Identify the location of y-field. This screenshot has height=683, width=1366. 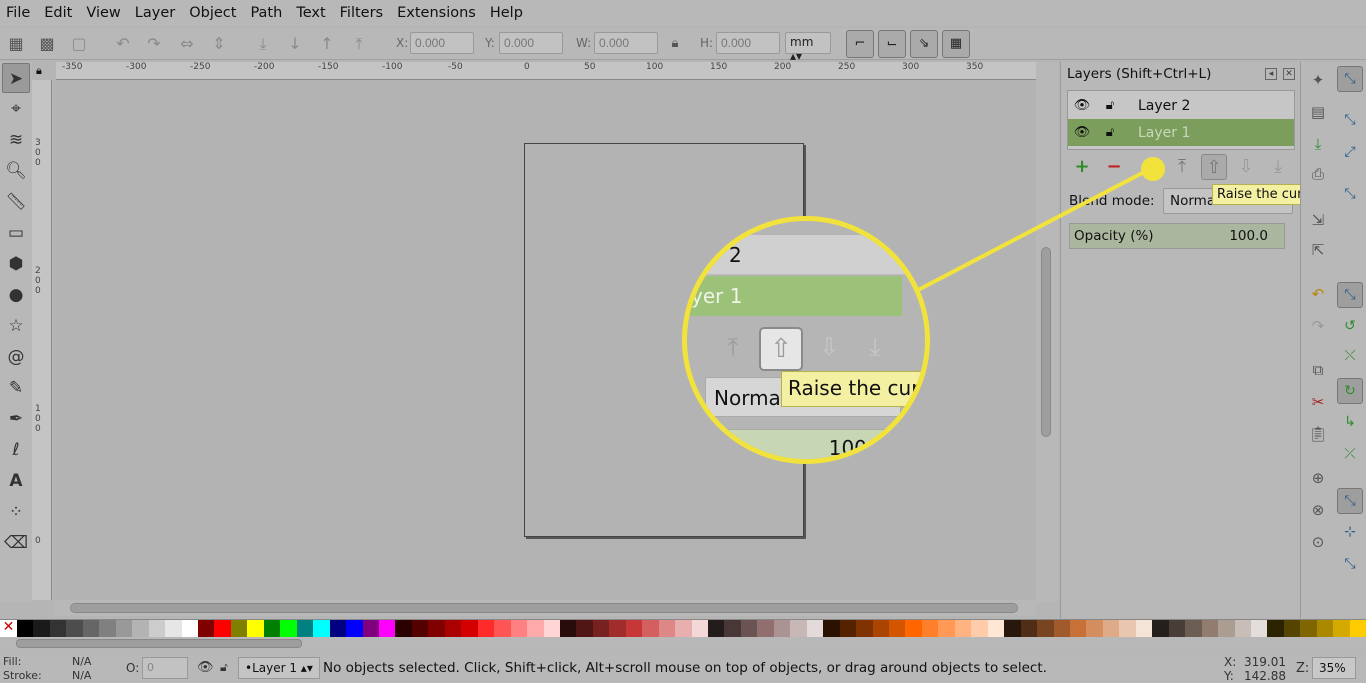
(531, 43).